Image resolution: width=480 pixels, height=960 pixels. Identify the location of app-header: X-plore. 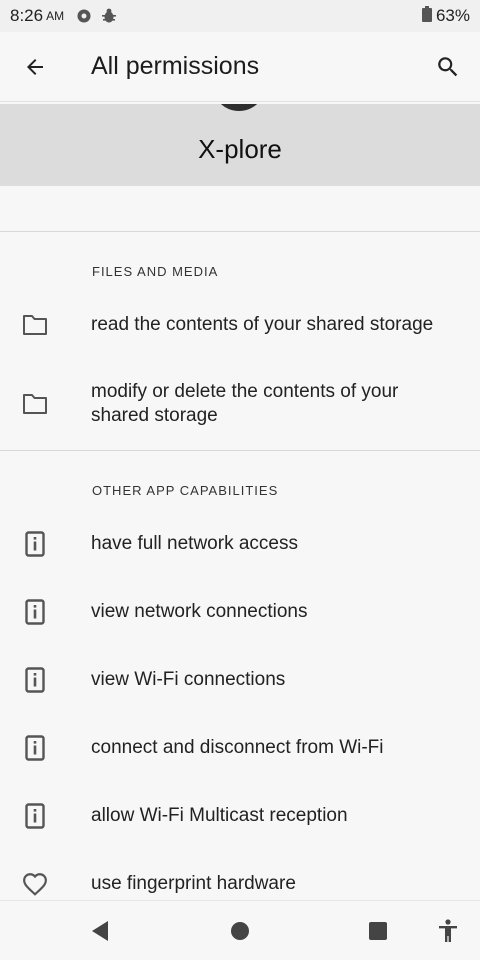
(240, 145).